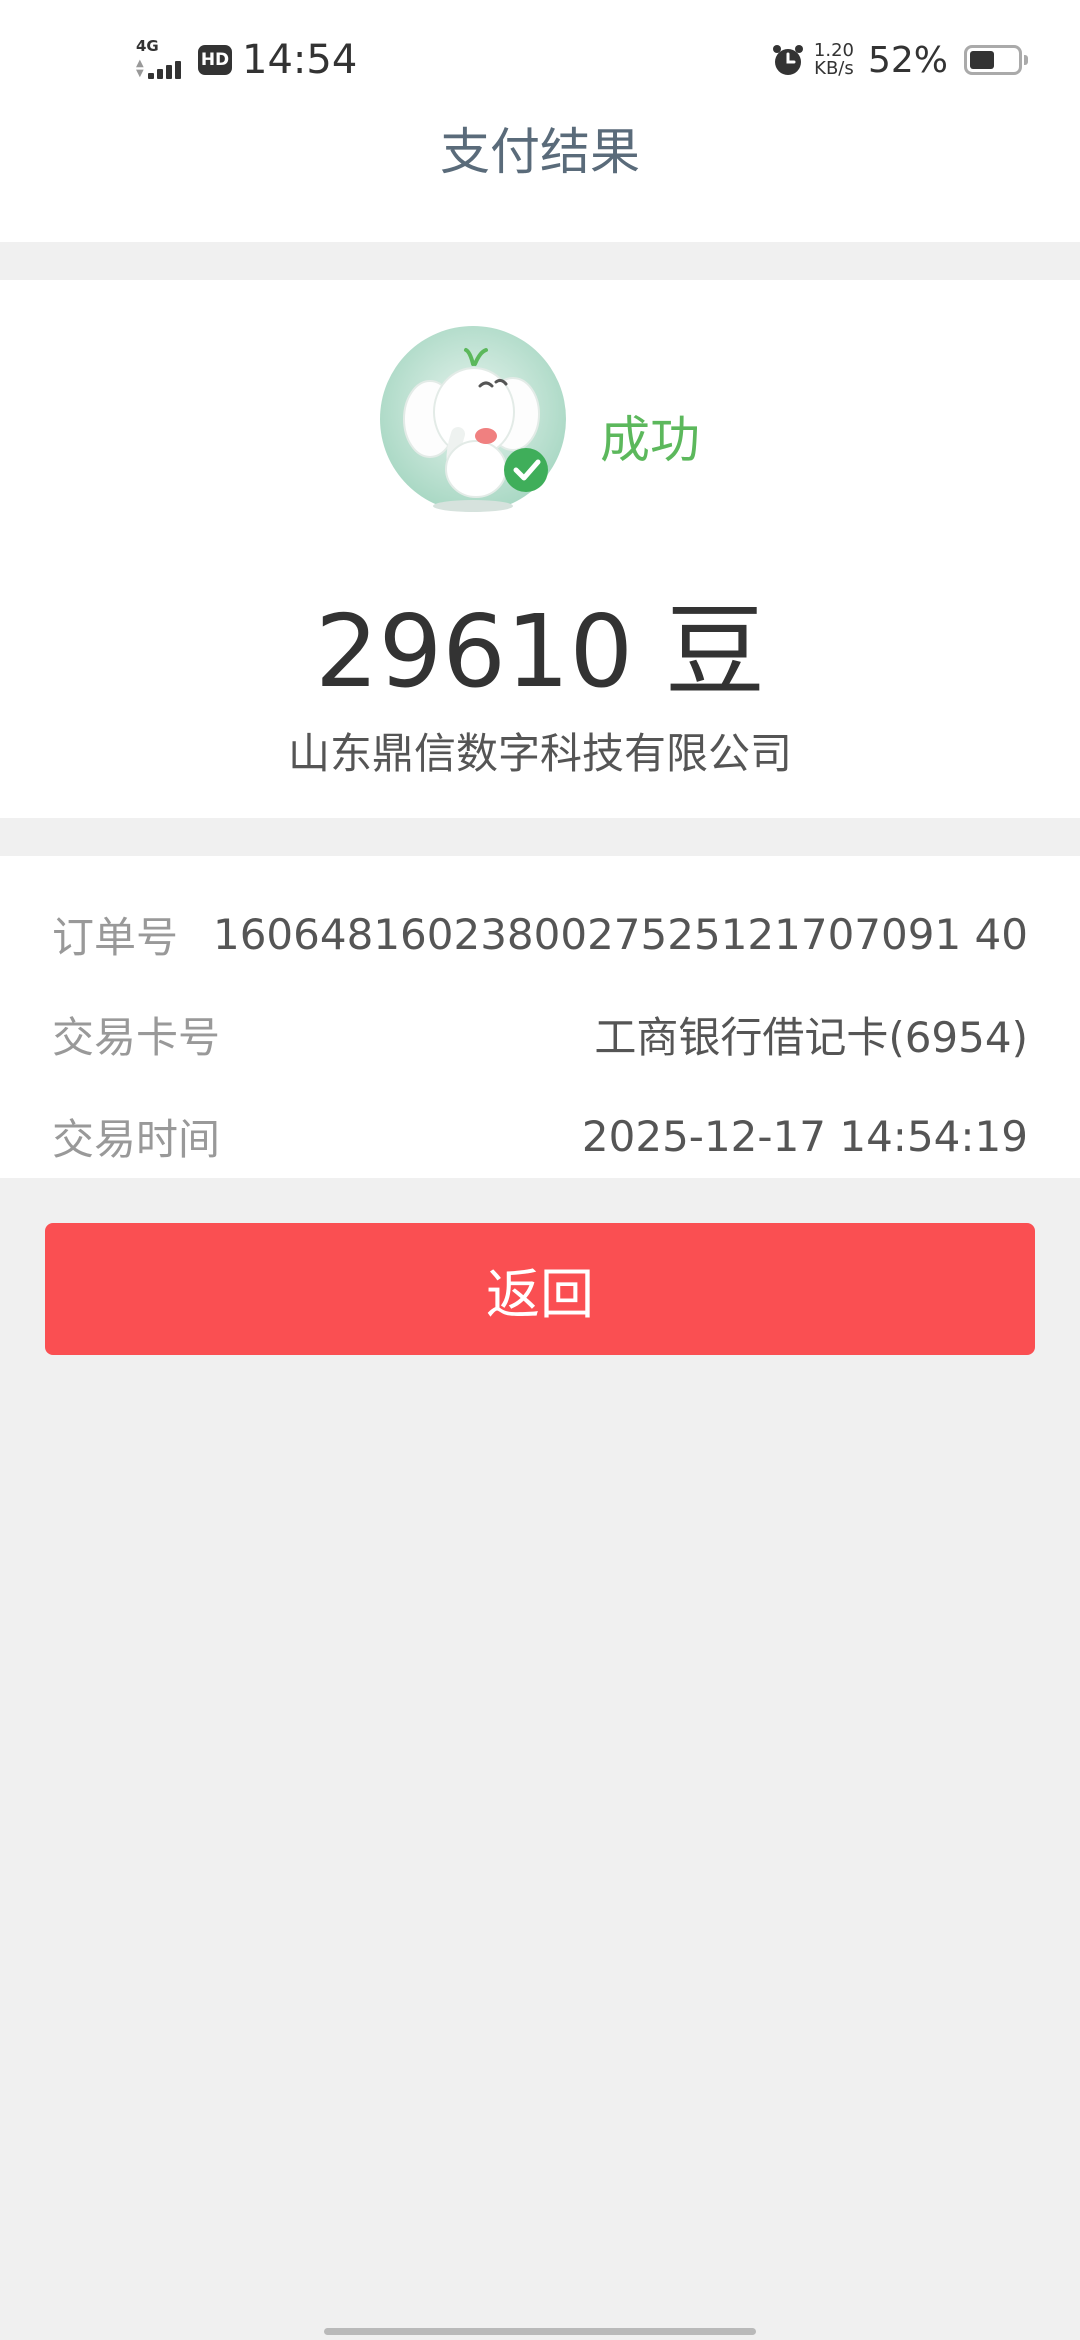 The height and width of the screenshot is (2340, 1080). Describe the element at coordinates (473, 419) in the screenshot. I see `elephant-mascot-icon` at that location.